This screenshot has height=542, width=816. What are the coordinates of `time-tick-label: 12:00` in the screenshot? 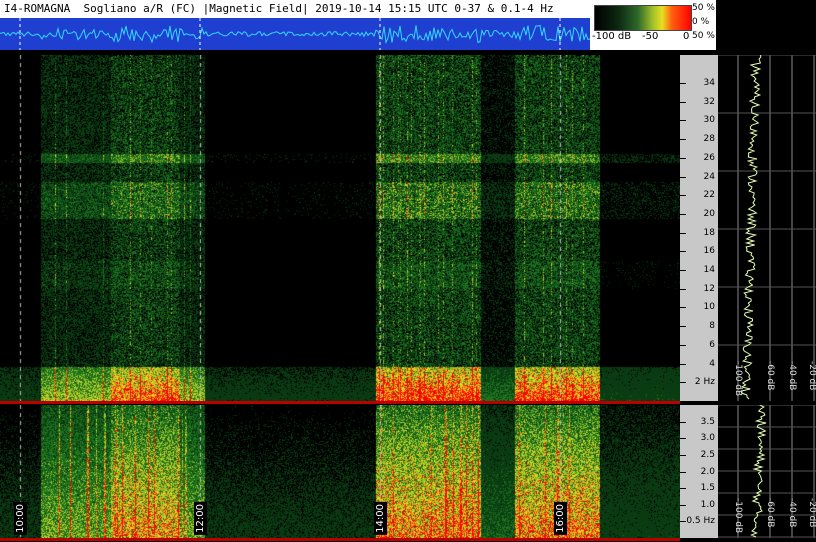 It's located at (200, 518).